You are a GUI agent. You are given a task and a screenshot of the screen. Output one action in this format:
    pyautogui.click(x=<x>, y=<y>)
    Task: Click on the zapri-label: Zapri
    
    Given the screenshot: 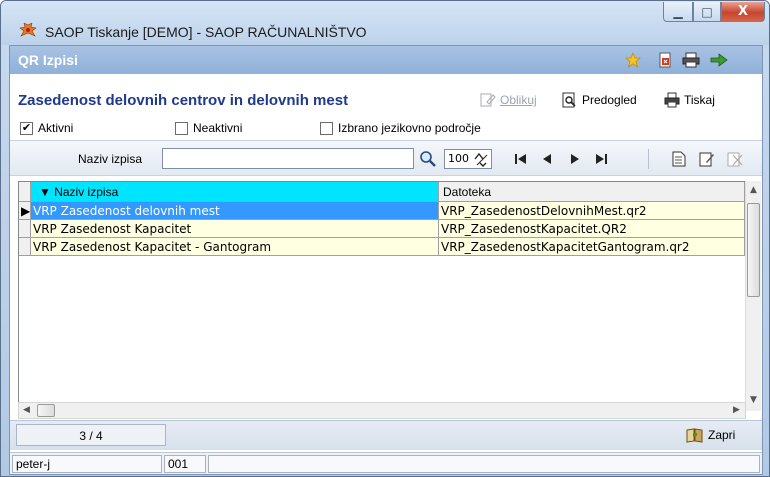 What is the action you would take?
    pyautogui.click(x=722, y=435)
    